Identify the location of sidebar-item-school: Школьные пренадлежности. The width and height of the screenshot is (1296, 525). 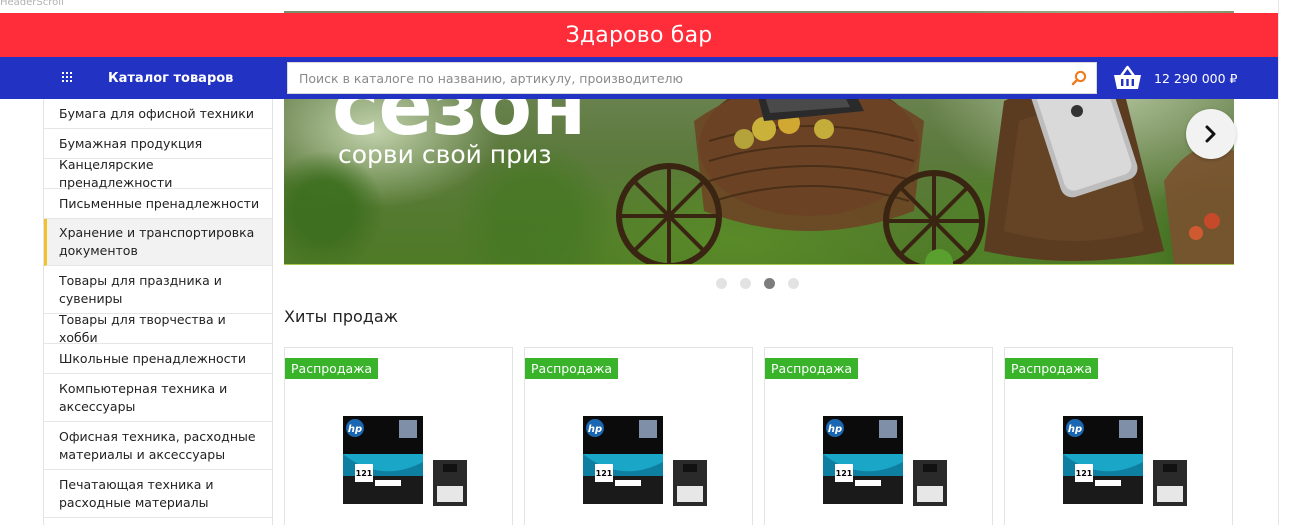
(158, 359).